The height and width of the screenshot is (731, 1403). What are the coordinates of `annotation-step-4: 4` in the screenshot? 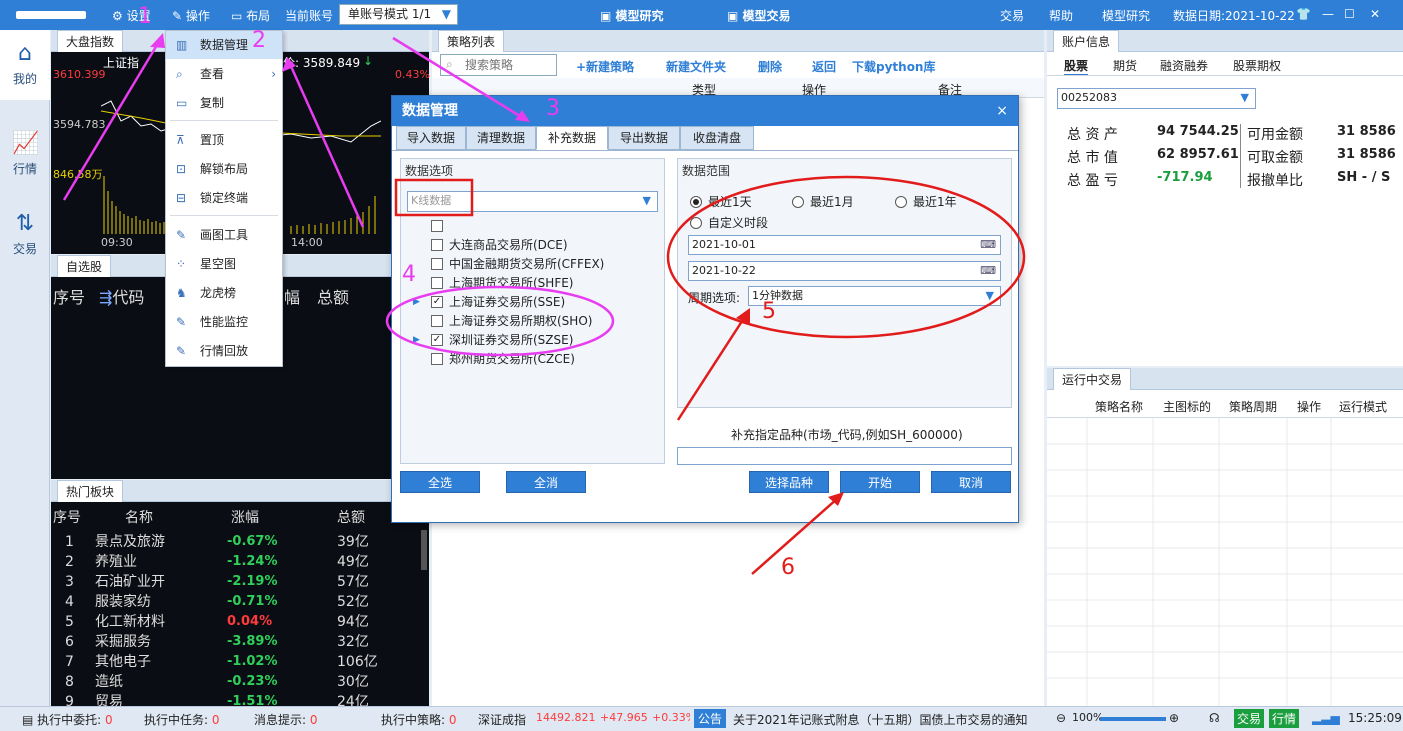 It's located at (409, 274).